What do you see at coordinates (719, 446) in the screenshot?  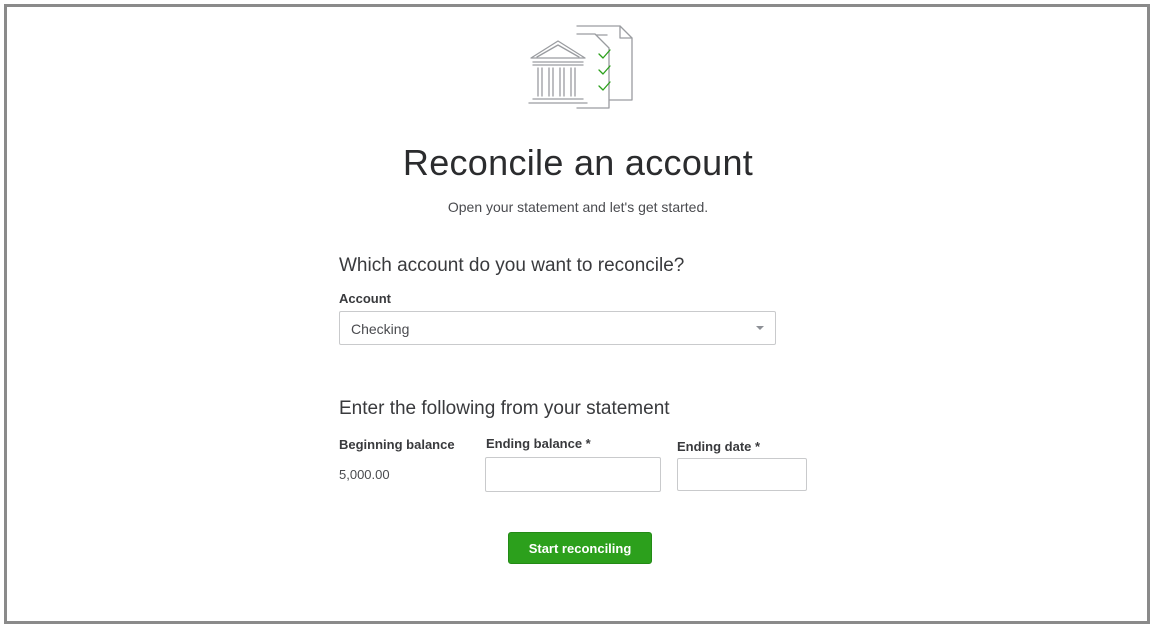 I see `ending-date-label: Ending date *` at bounding box center [719, 446].